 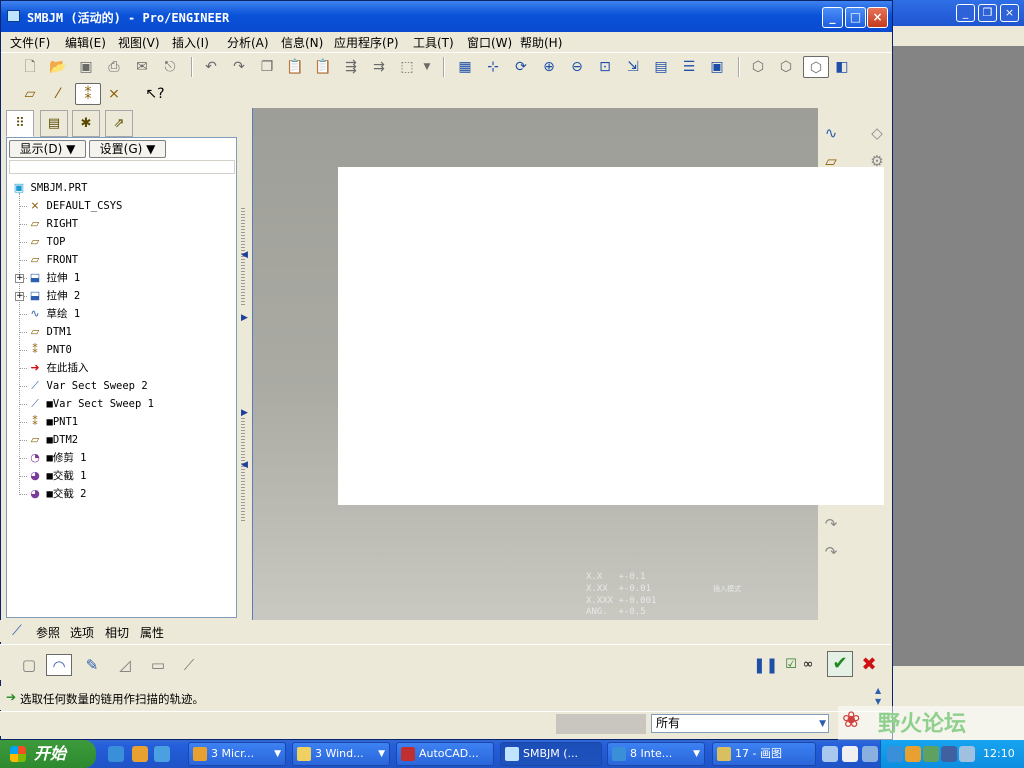 I want to click on menu-insert: 插入(I), so click(x=190, y=42).